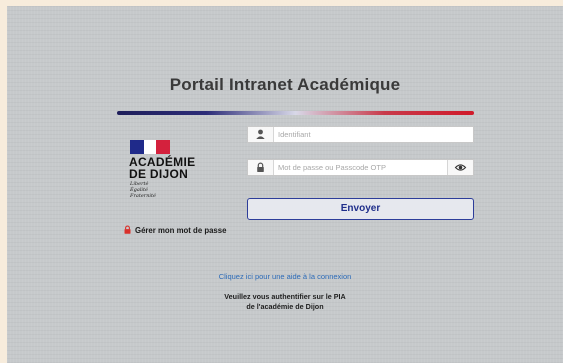  Describe the element at coordinates (285, 84) in the screenshot. I see `page-title: Portail Intranet Académique` at that location.